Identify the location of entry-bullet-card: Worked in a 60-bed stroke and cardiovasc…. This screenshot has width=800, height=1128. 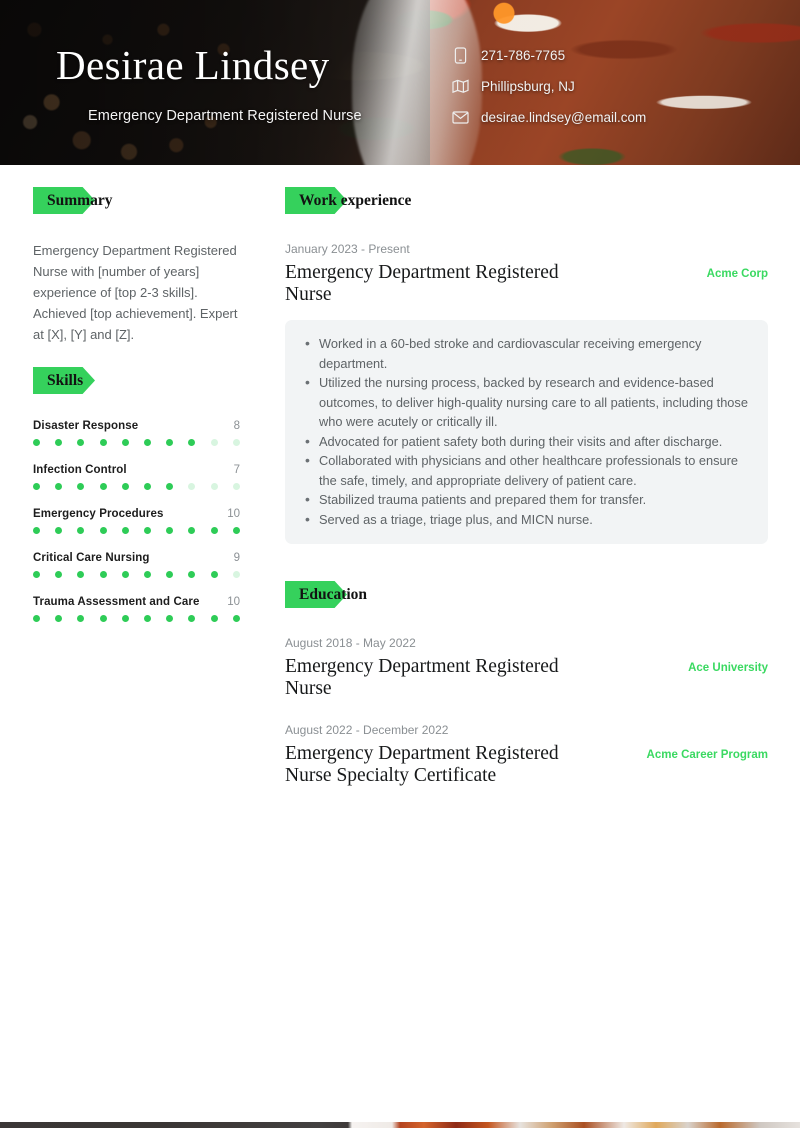
(526, 432).